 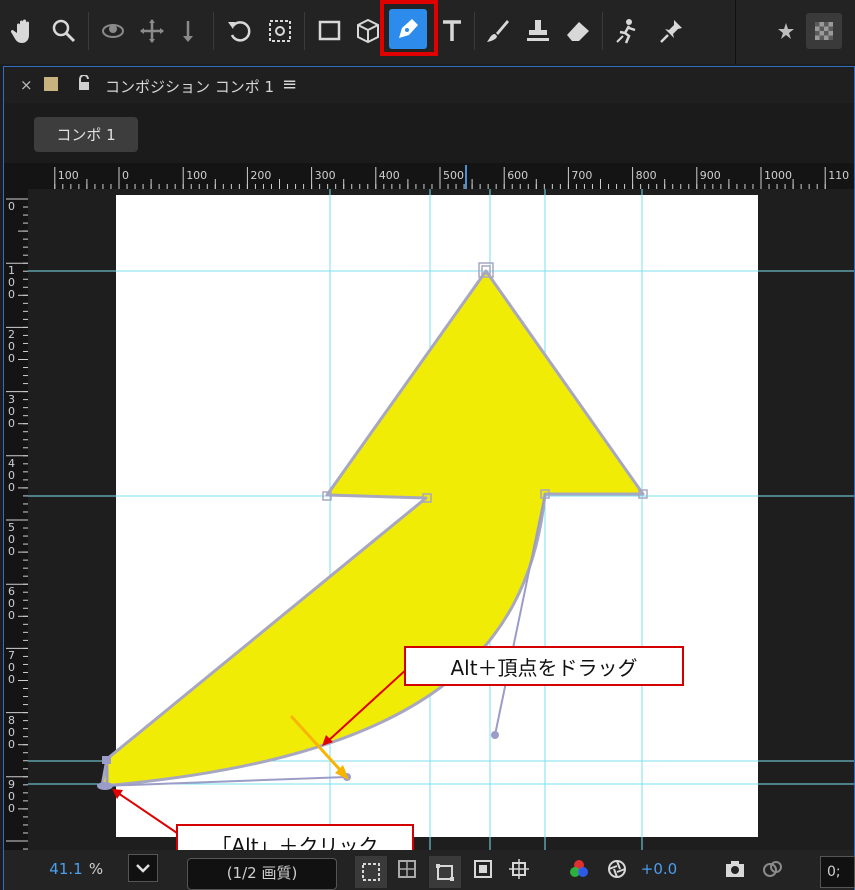 What do you see at coordinates (11, 732) in the screenshot?
I see `ruler-label-v: 8 0 0` at bounding box center [11, 732].